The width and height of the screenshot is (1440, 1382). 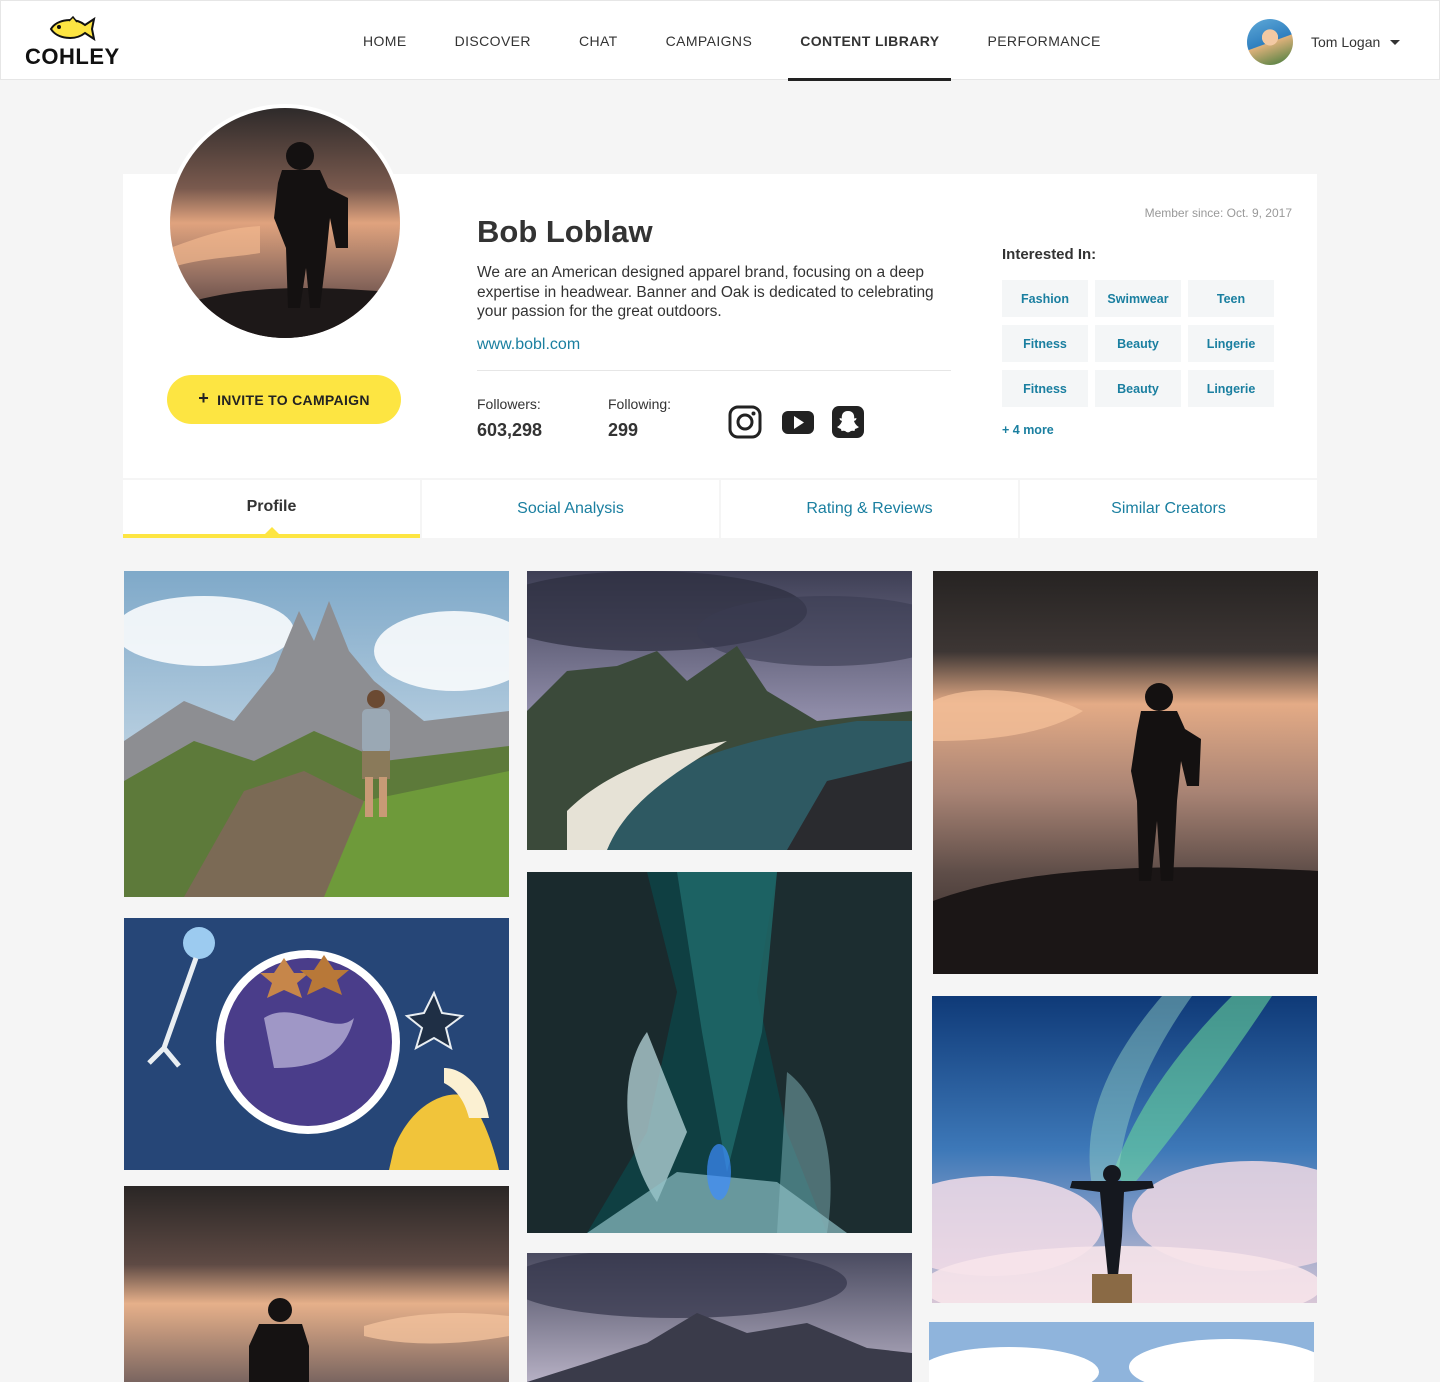 I want to click on creator-website-link: www.bobl.com, so click(x=528, y=345).